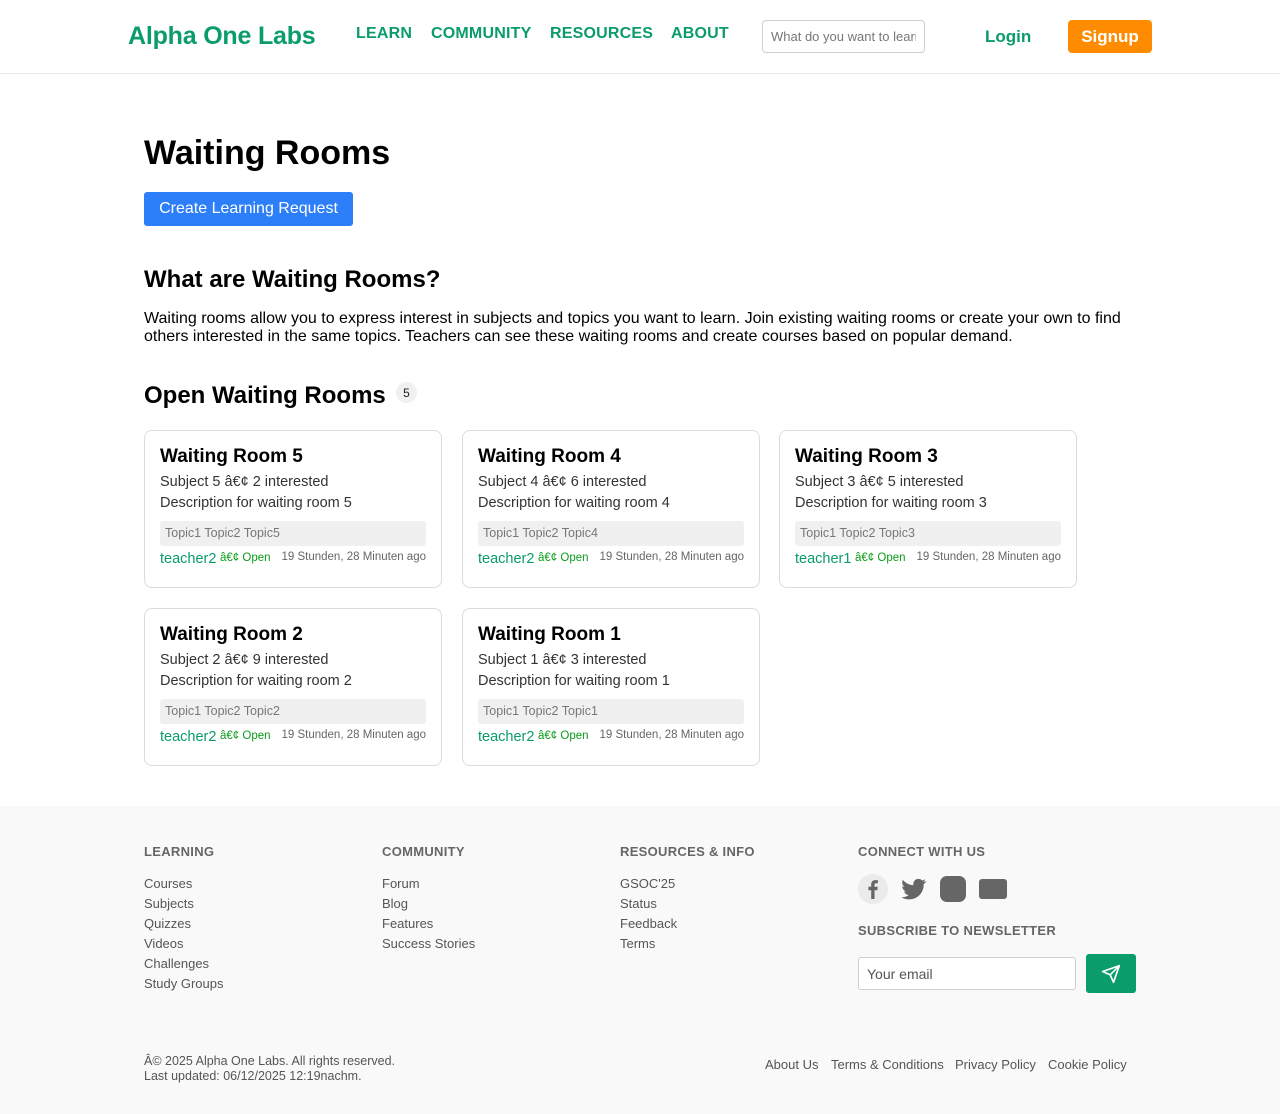 Image resolution: width=1280 pixels, height=1114 pixels. I want to click on footer-link-study-groups: Study Groups, so click(184, 983).